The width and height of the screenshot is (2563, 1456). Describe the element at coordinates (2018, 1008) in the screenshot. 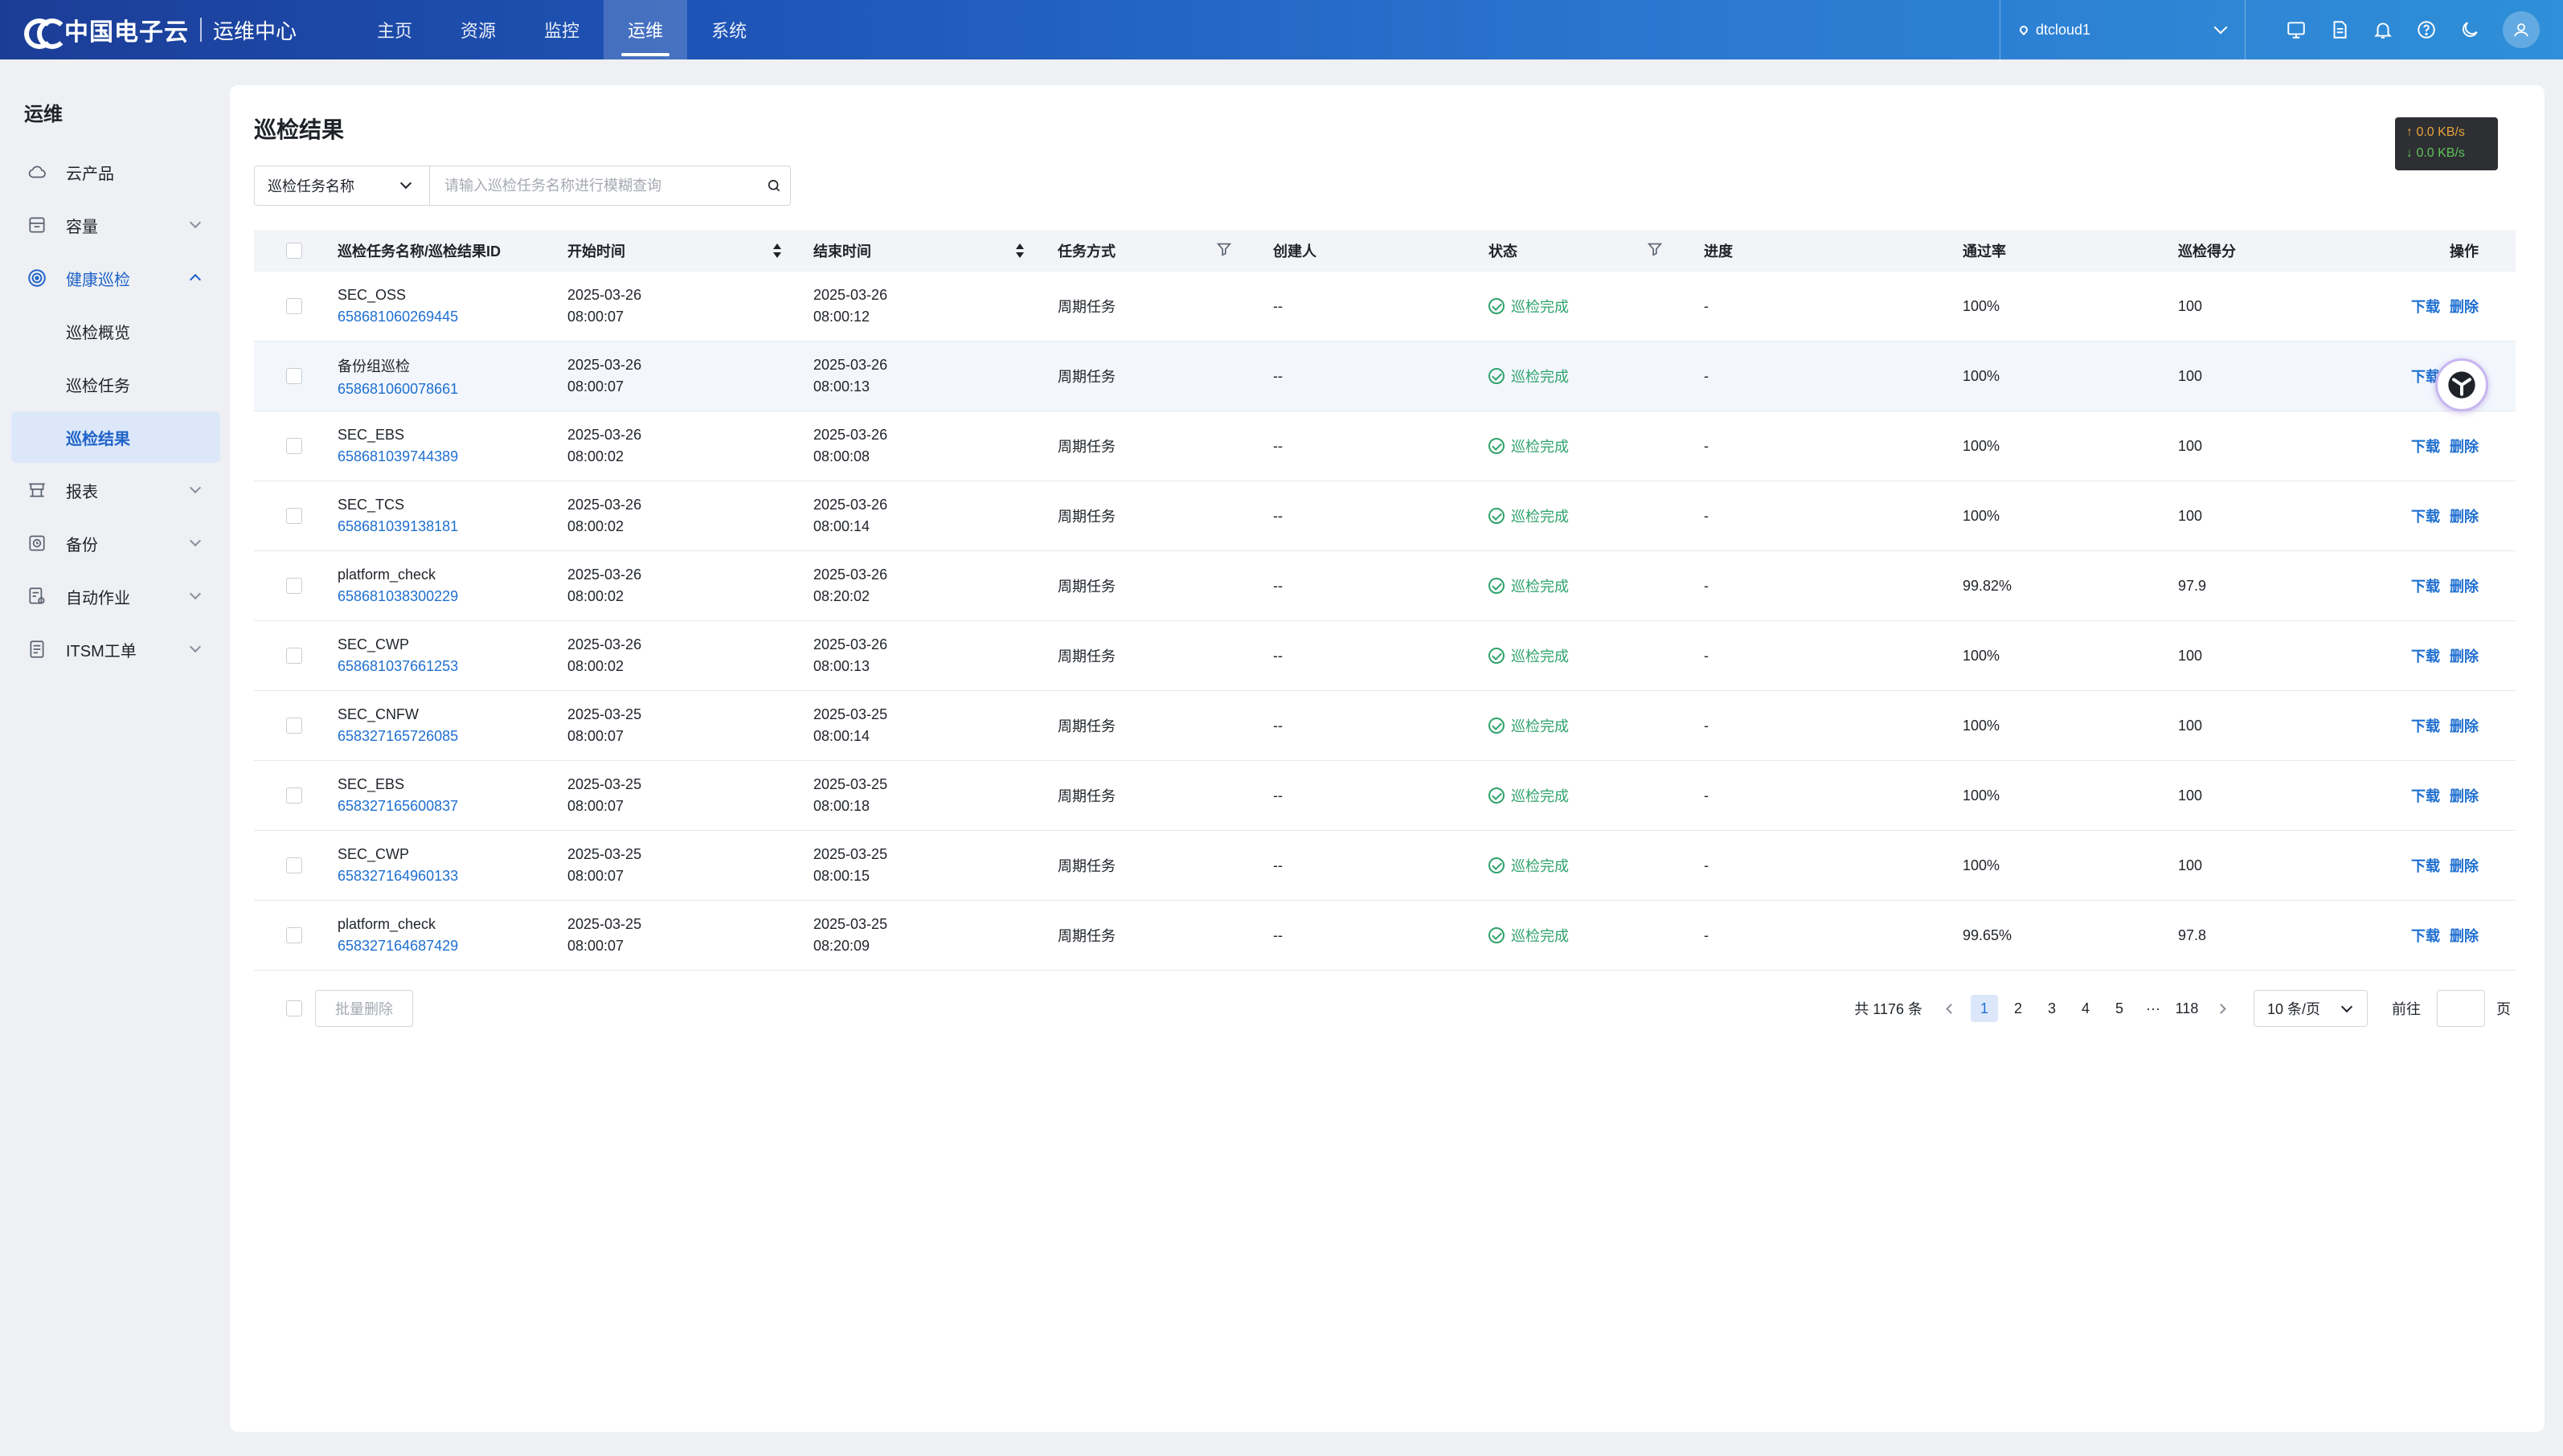

I see `page-2: 2` at that location.